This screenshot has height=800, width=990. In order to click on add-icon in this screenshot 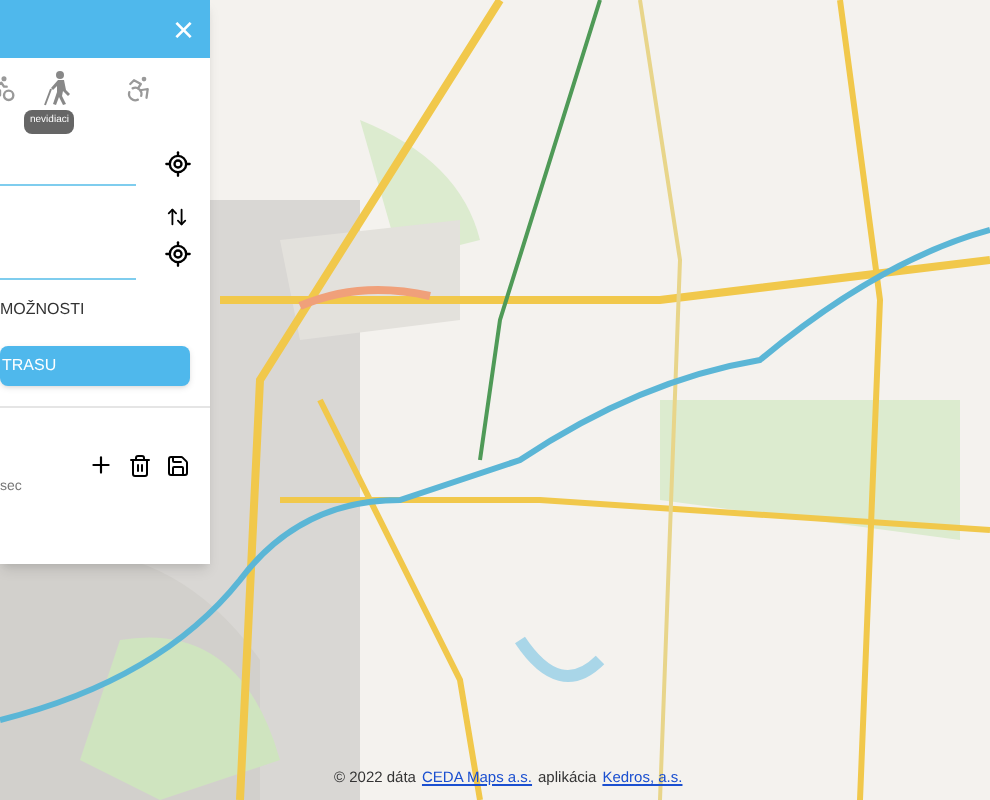, I will do `click(101, 465)`.